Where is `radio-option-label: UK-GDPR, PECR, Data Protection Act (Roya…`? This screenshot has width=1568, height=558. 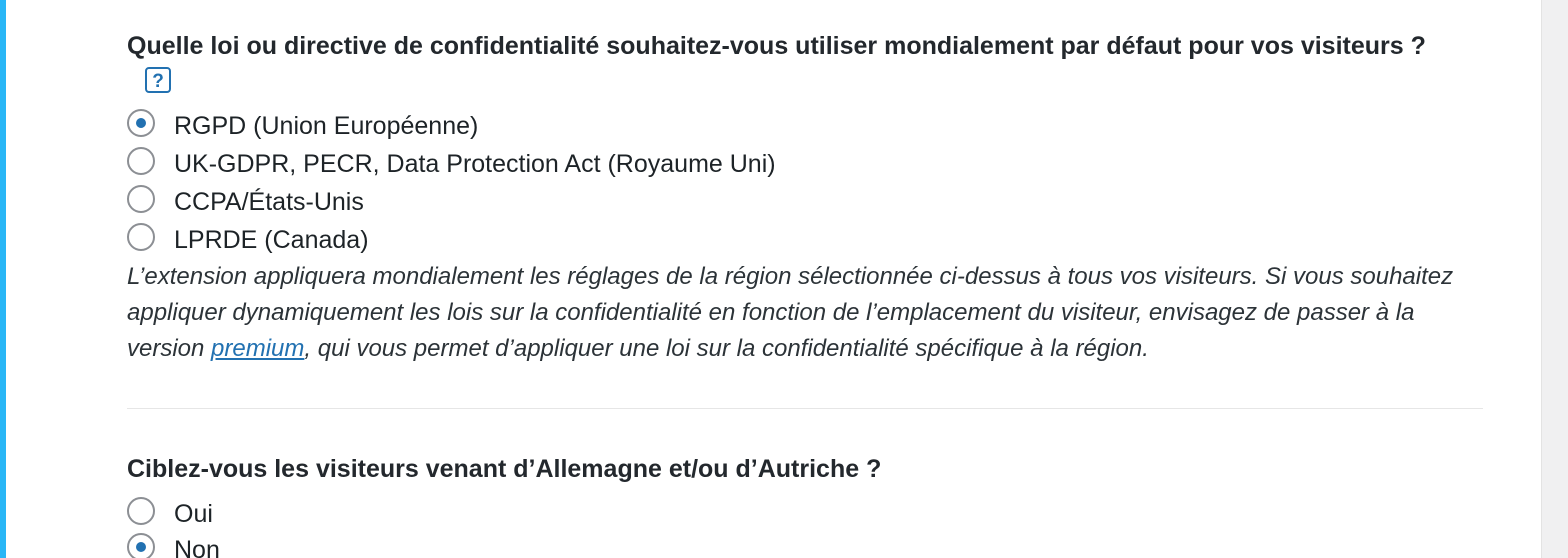
radio-option-label: UK-GDPR, PECR, Data Protection Act (Roya… is located at coordinates (475, 163).